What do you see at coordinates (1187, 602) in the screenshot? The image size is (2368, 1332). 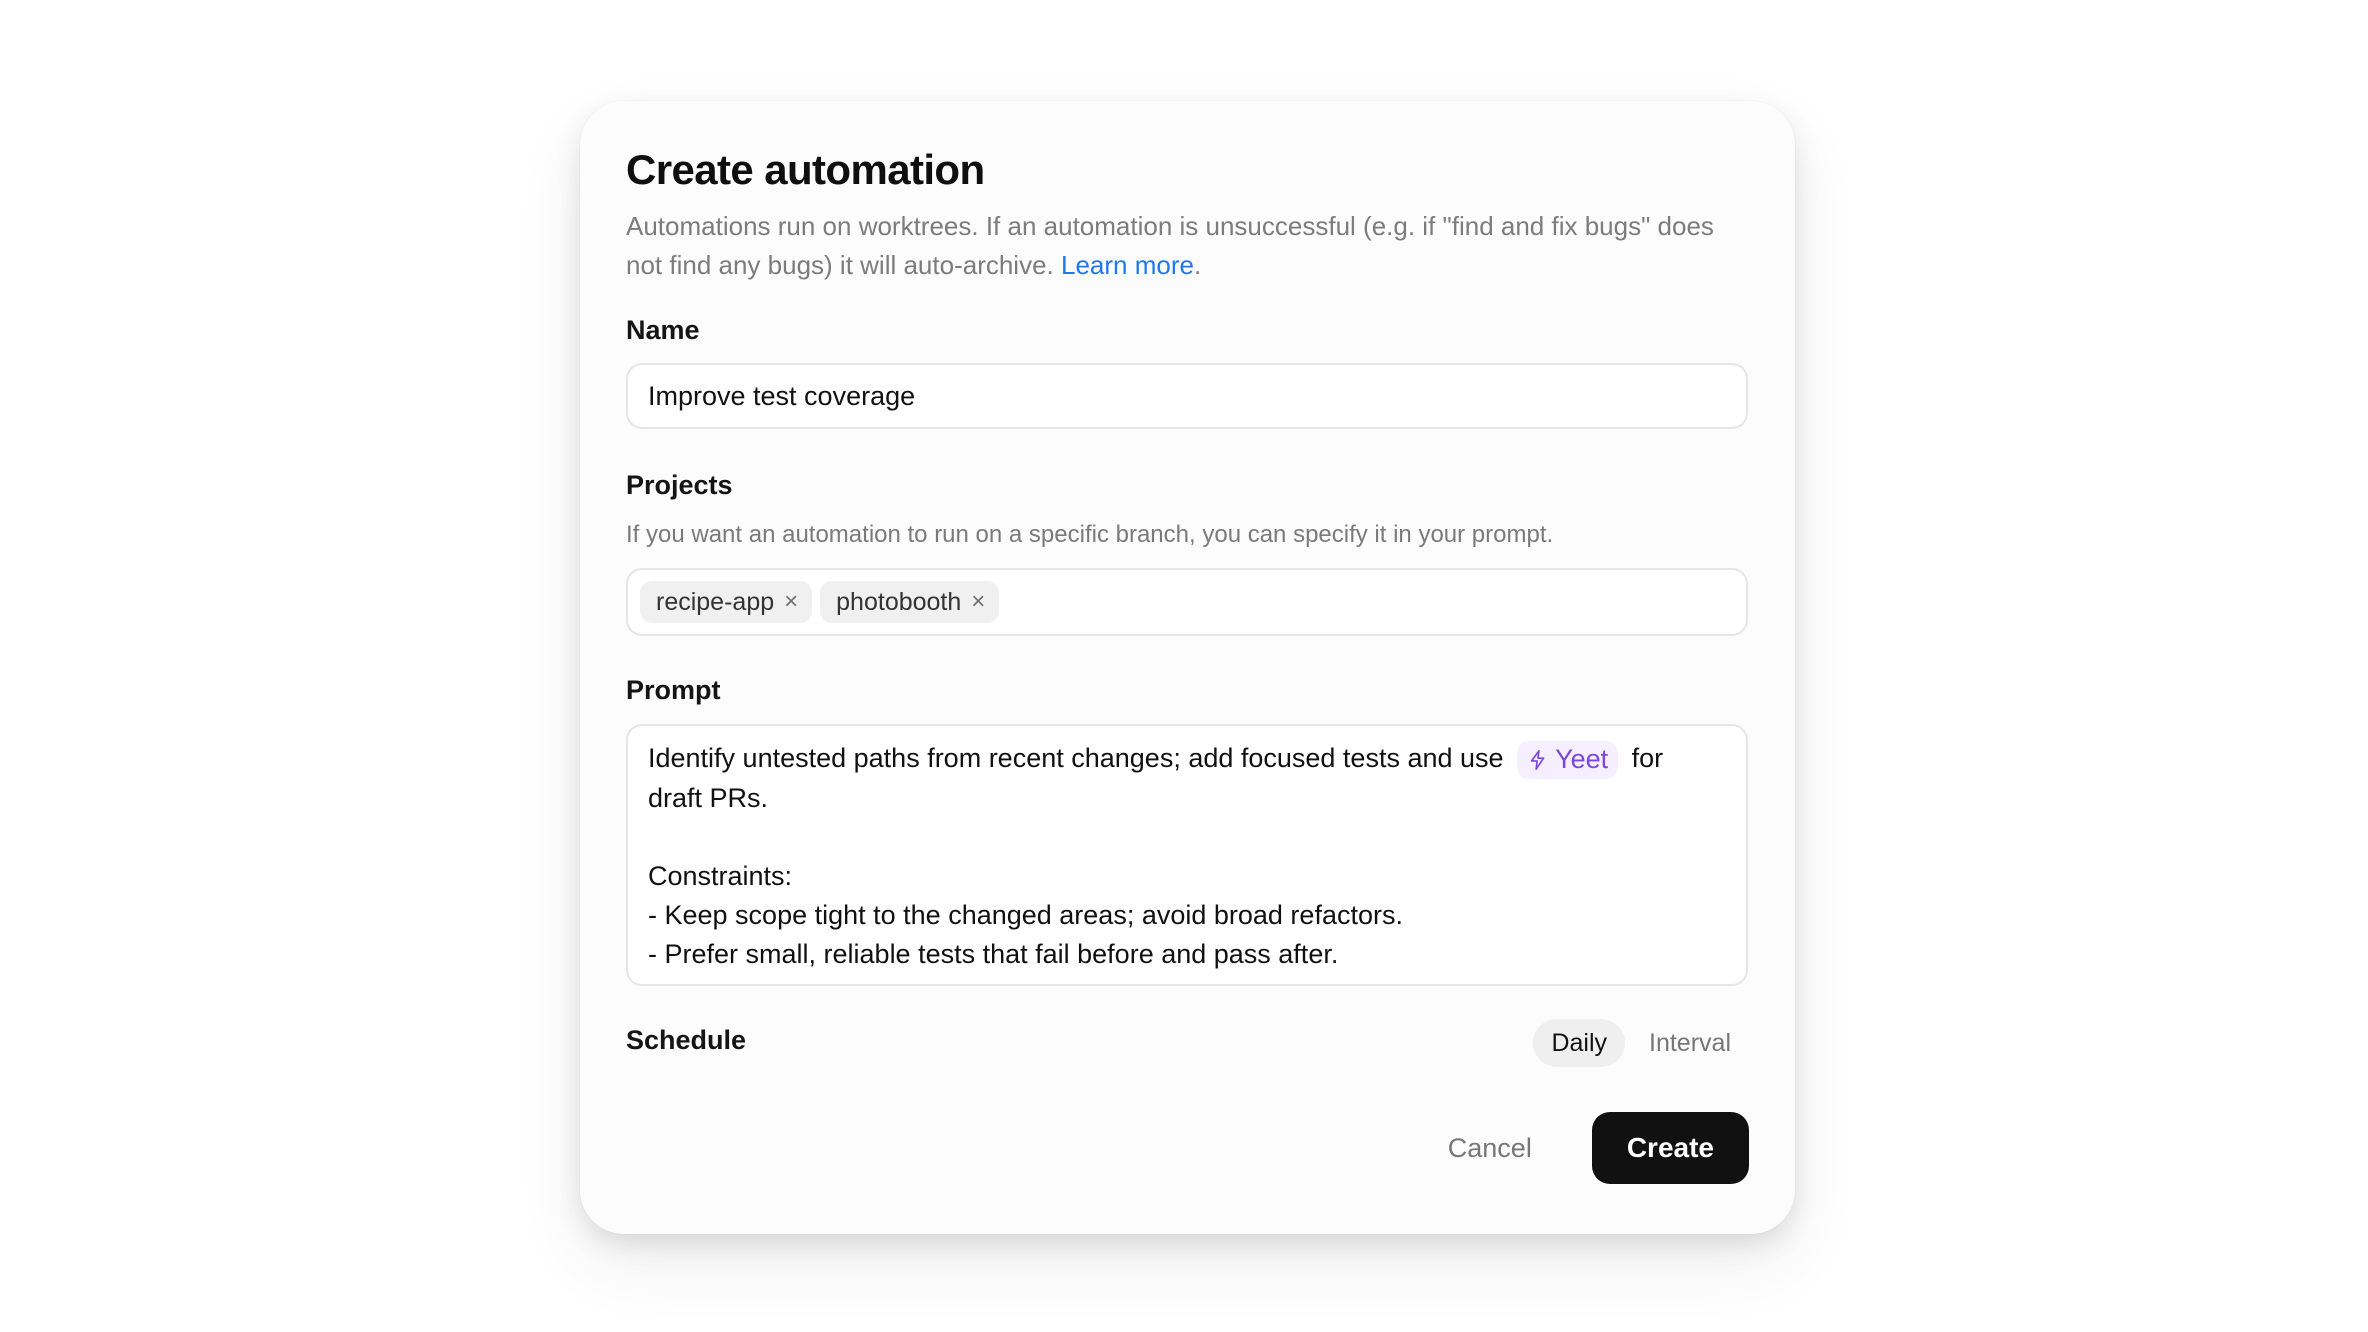 I see `projects-selector: recipe-app × photobooth ×` at bounding box center [1187, 602].